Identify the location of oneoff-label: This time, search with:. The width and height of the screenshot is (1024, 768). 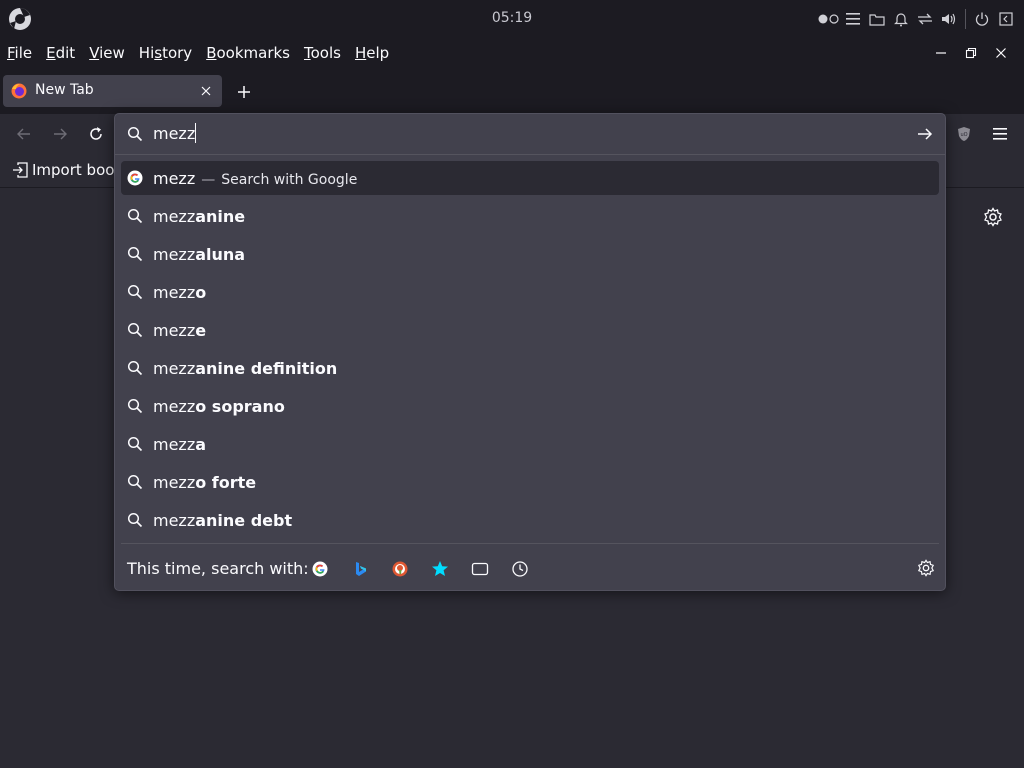
(218, 568).